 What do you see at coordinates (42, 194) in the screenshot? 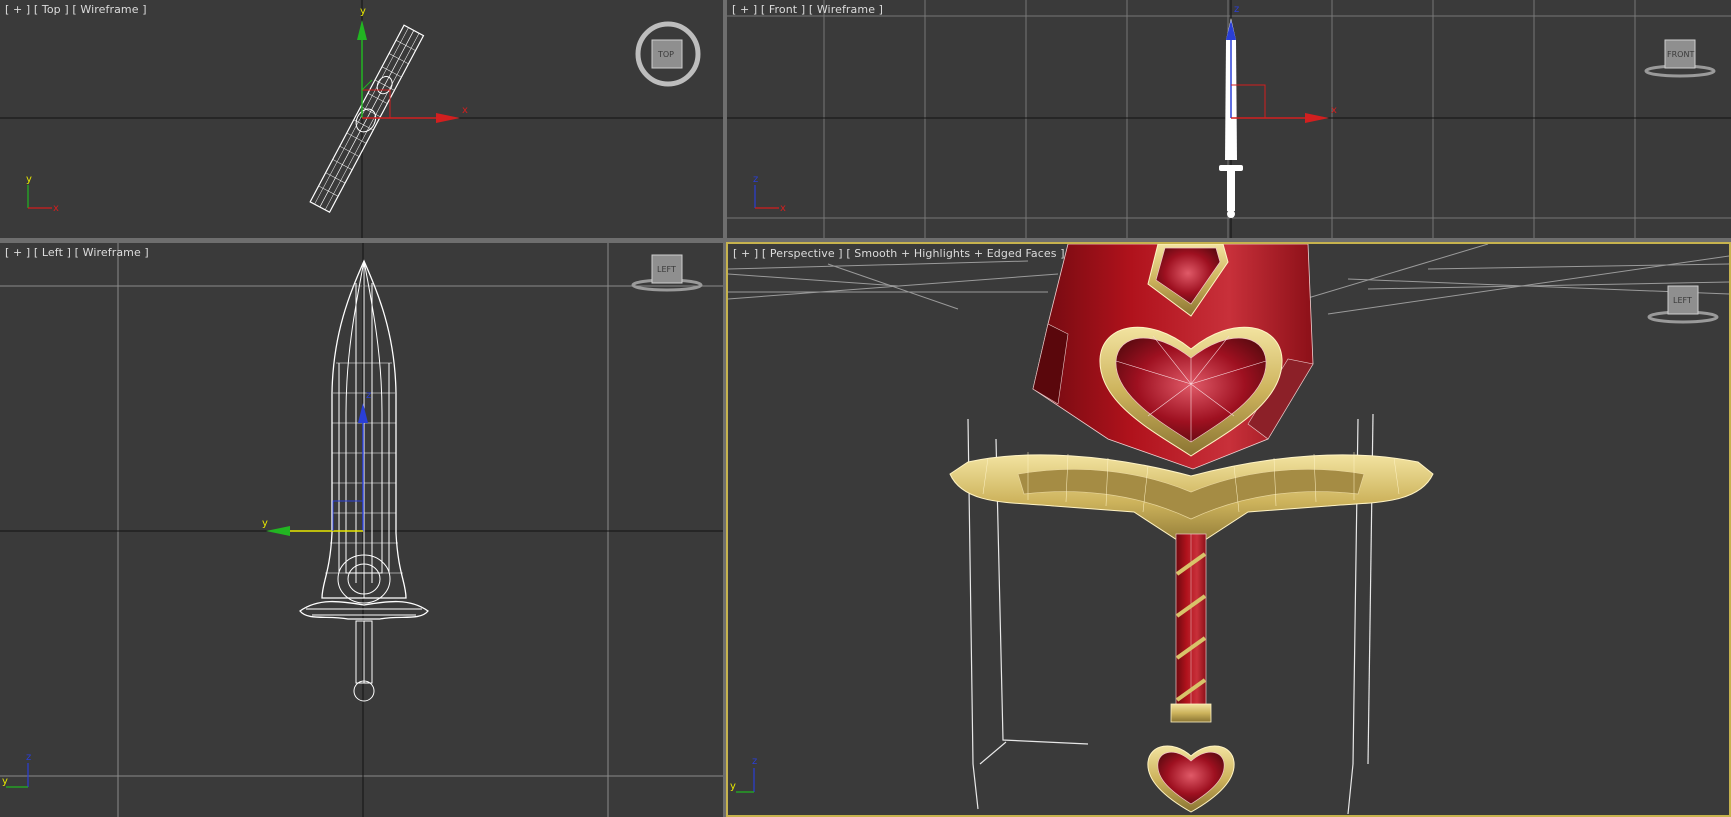
I see `axis-tripod: y x` at bounding box center [42, 194].